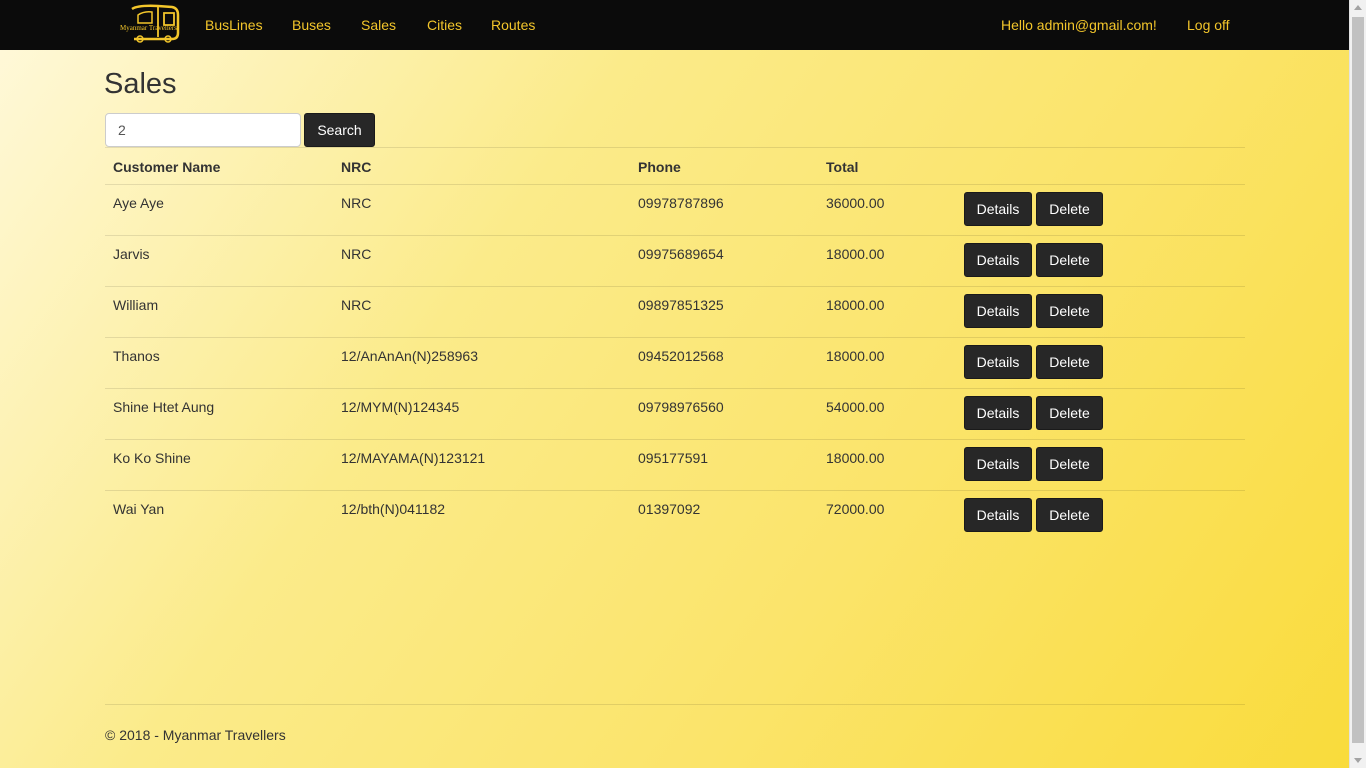  I want to click on cell-phone: 09798976560, so click(681, 407).